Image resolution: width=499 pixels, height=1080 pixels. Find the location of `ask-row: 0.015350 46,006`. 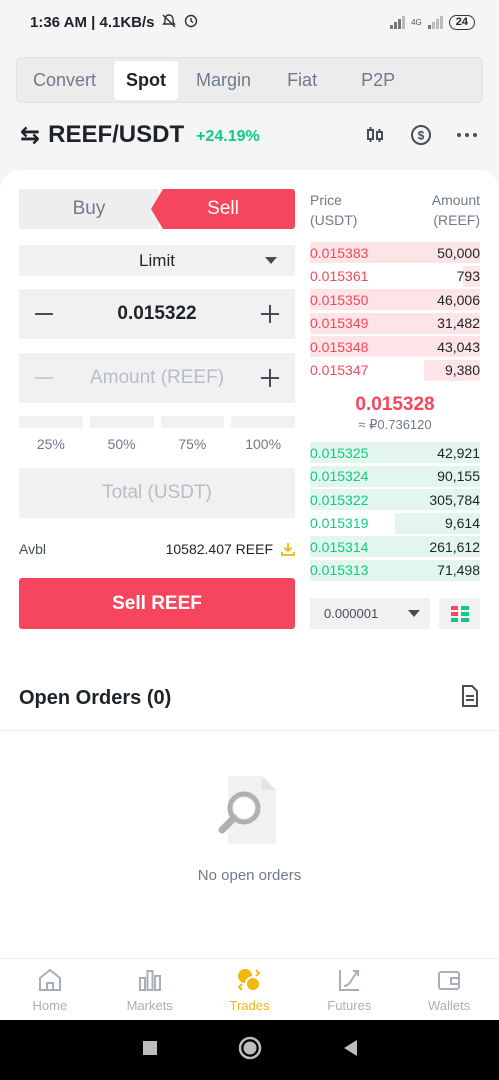

ask-row: 0.015350 46,006 is located at coordinates (395, 300).